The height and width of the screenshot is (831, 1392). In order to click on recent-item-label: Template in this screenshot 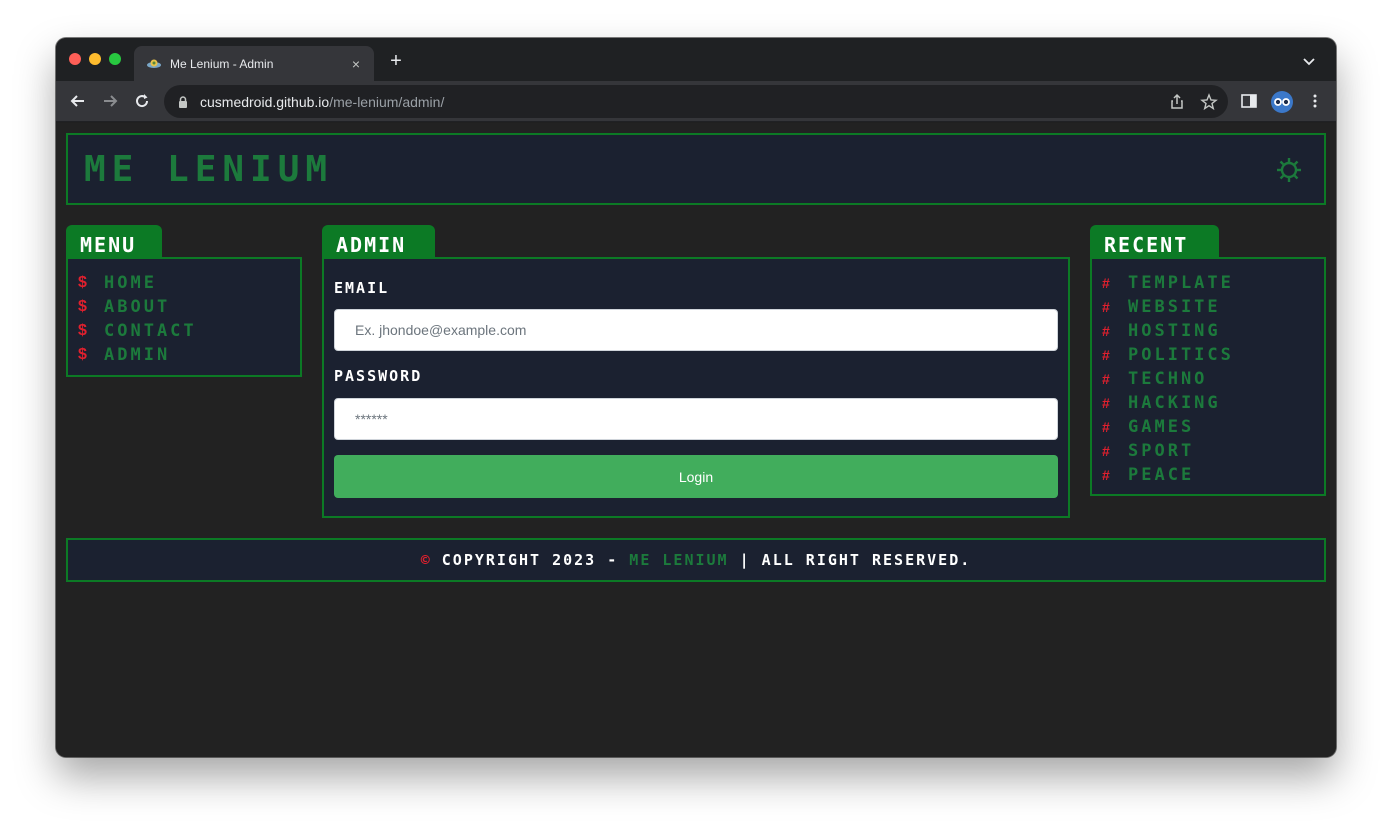, I will do `click(1181, 283)`.